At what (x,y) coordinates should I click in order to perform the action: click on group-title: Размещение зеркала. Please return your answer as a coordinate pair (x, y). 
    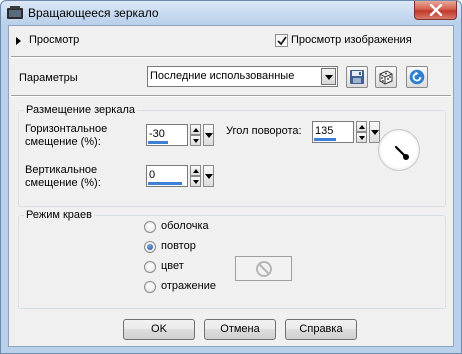
    Looking at the image, I should click on (80, 110).